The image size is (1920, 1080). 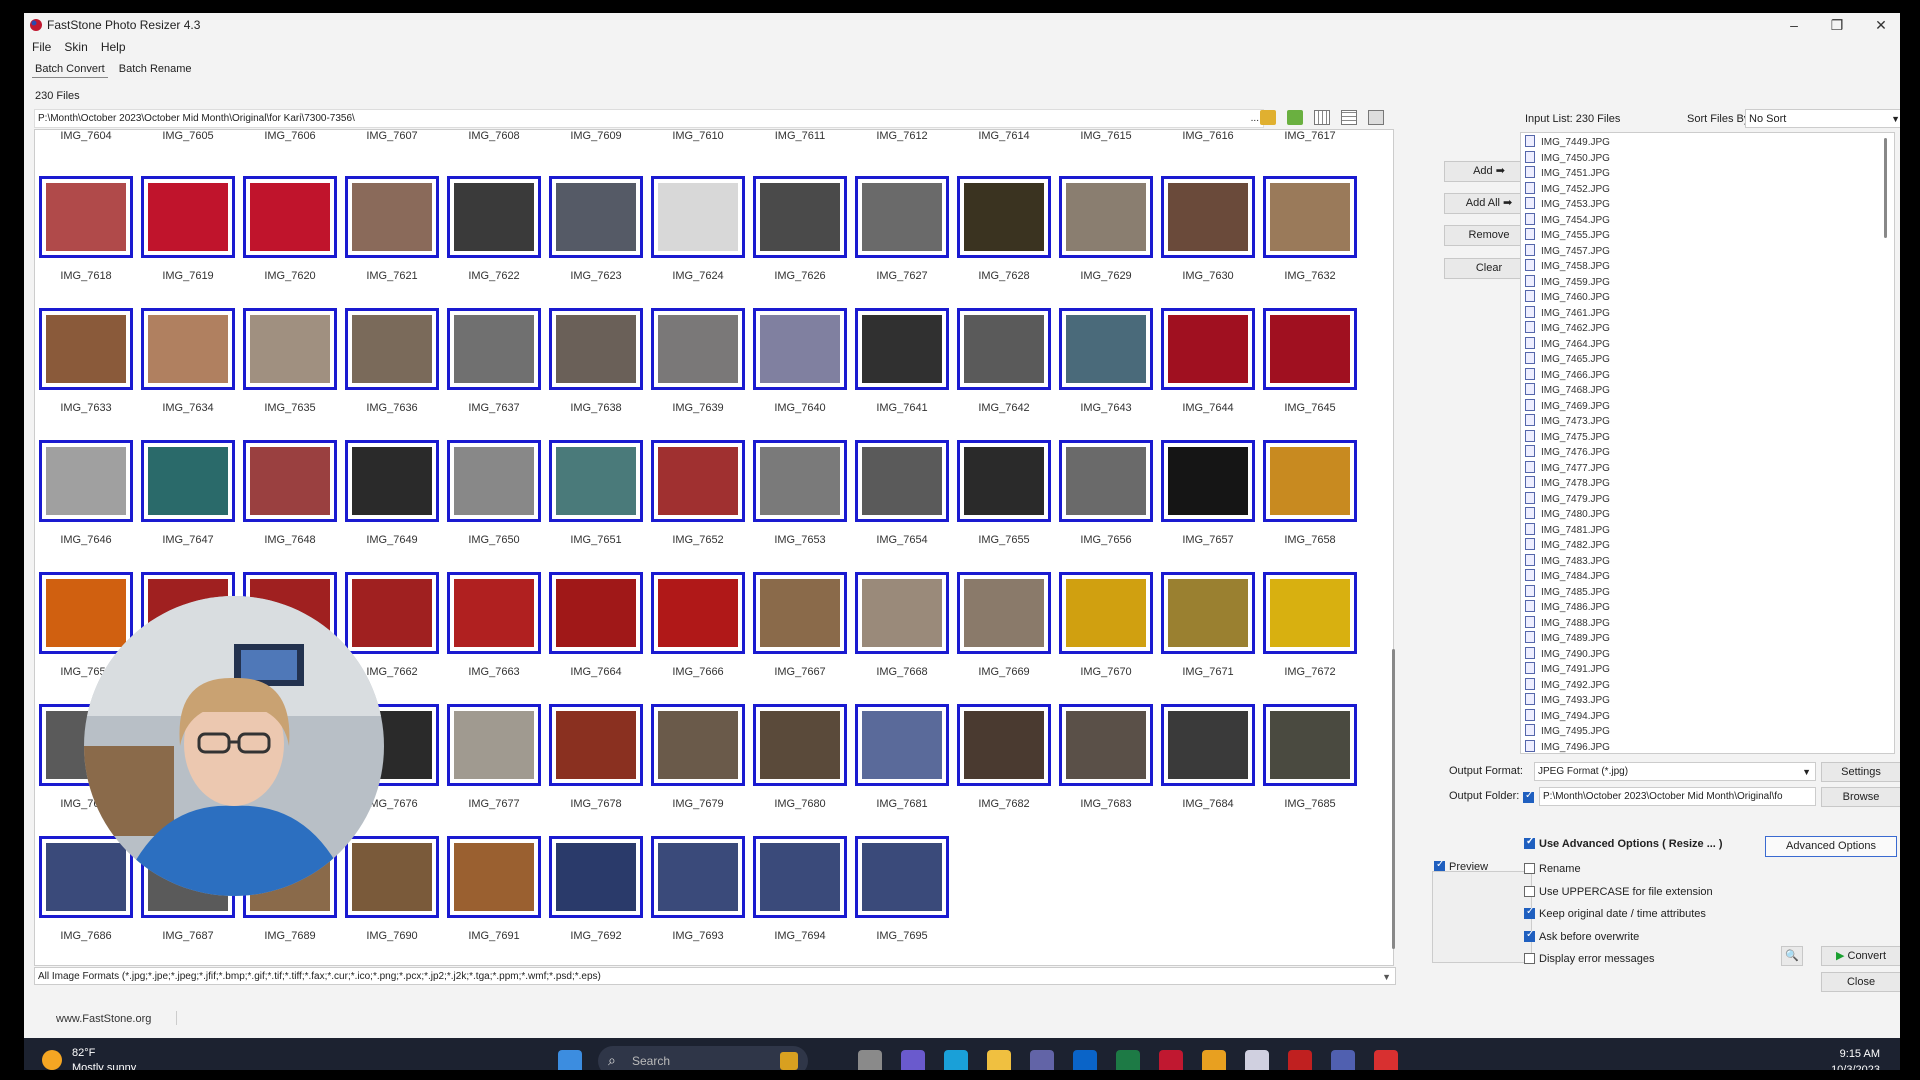 What do you see at coordinates (392, 368) in the screenshot?
I see `thumbnail: IMG_7636` at bounding box center [392, 368].